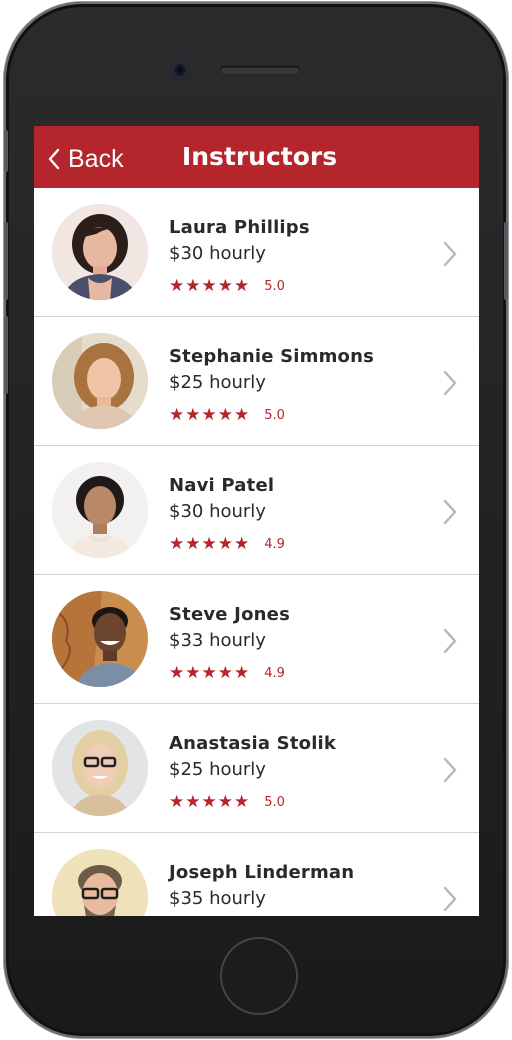  Describe the element at coordinates (239, 227) in the screenshot. I see `instructor-name: Laura Phillips` at that location.